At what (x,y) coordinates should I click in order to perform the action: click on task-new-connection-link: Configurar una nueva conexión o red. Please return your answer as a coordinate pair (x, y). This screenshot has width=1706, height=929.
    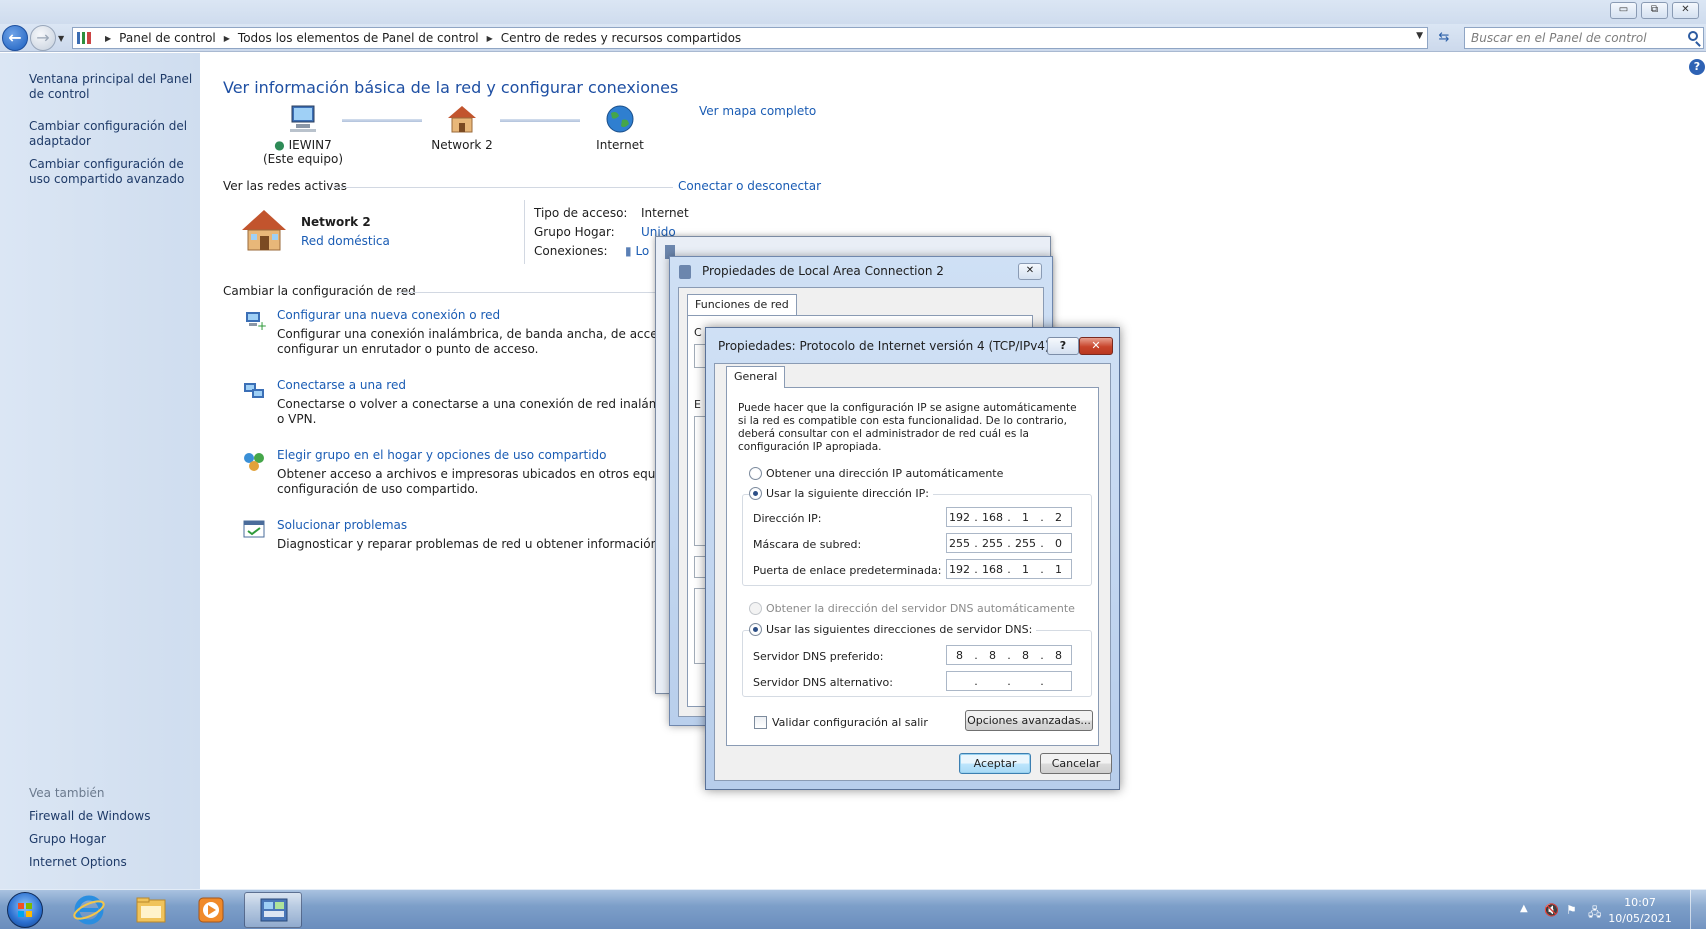
    Looking at the image, I should click on (493, 315).